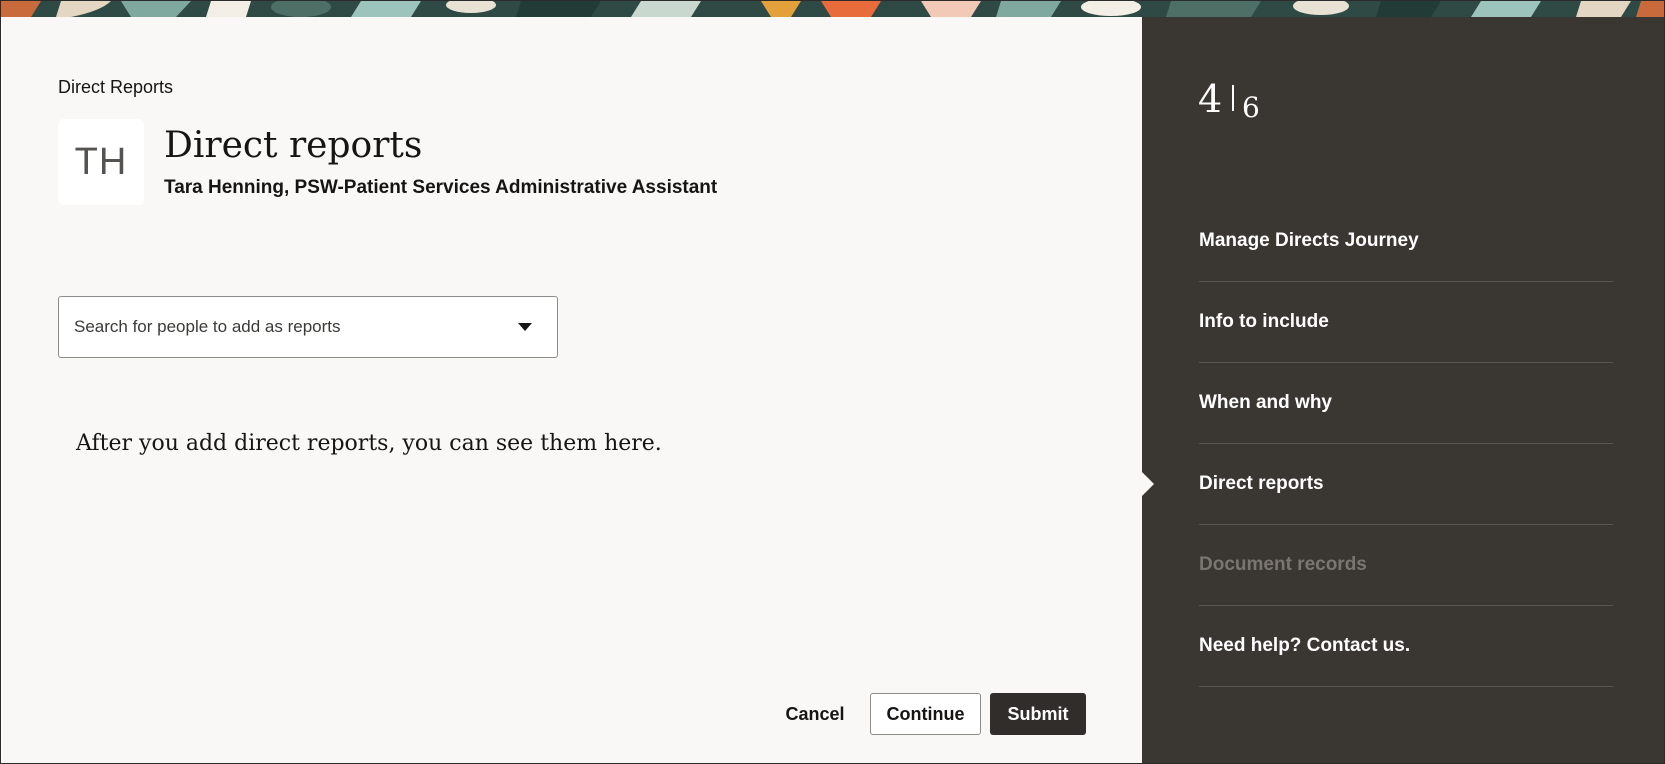 The width and height of the screenshot is (1665, 764). Describe the element at coordinates (116, 87) in the screenshot. I see `breadcrumb: Direct Reports` at that location.